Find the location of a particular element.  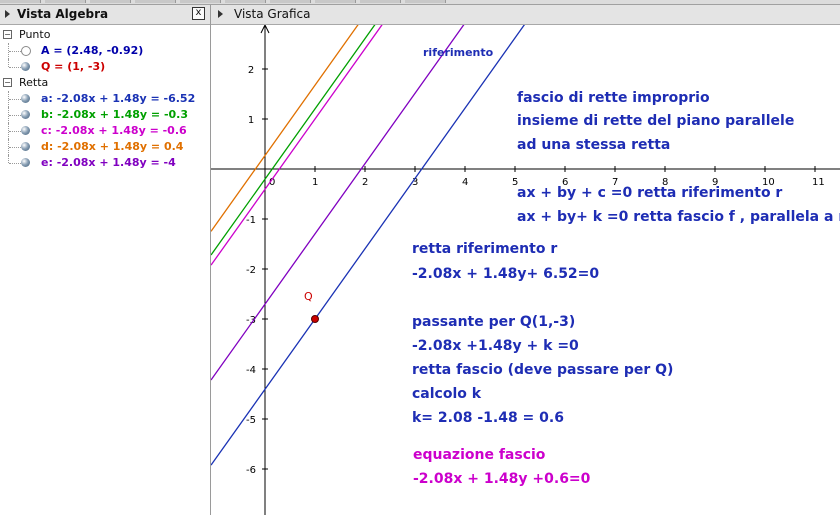

annotation-text: k= 2.08 -1.48 = 0.6 is located at coordinates (488, 418).